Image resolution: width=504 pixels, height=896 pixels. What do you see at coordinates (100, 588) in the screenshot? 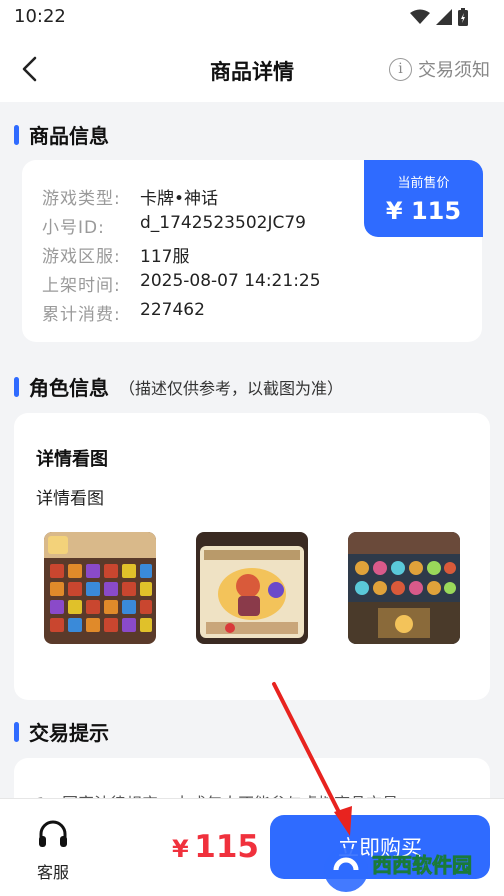
I see `screenshot-thumbnail-inventory` at bounding box center [100, 588].